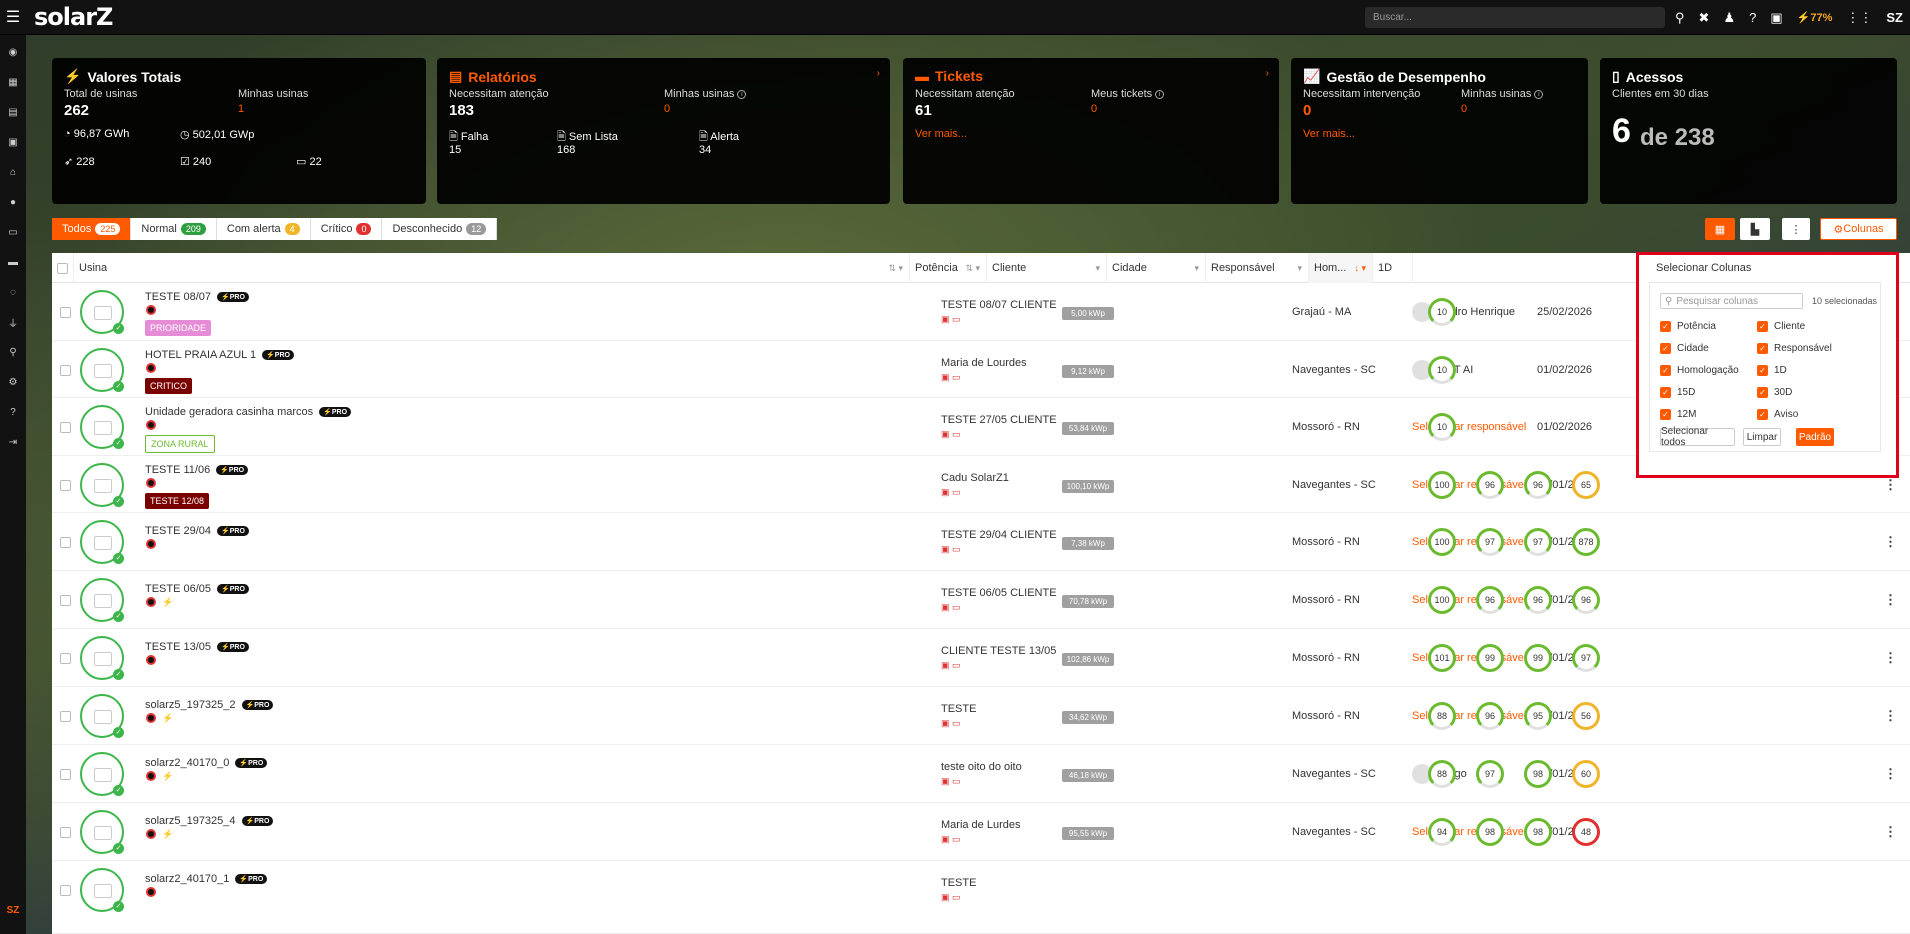 Image resolution: width=1910 pixels, height=934 pixels. Describe the element at coordinates (1684, 348) in the screenshot. I see `column-option: ✓ Cidade` at that location.